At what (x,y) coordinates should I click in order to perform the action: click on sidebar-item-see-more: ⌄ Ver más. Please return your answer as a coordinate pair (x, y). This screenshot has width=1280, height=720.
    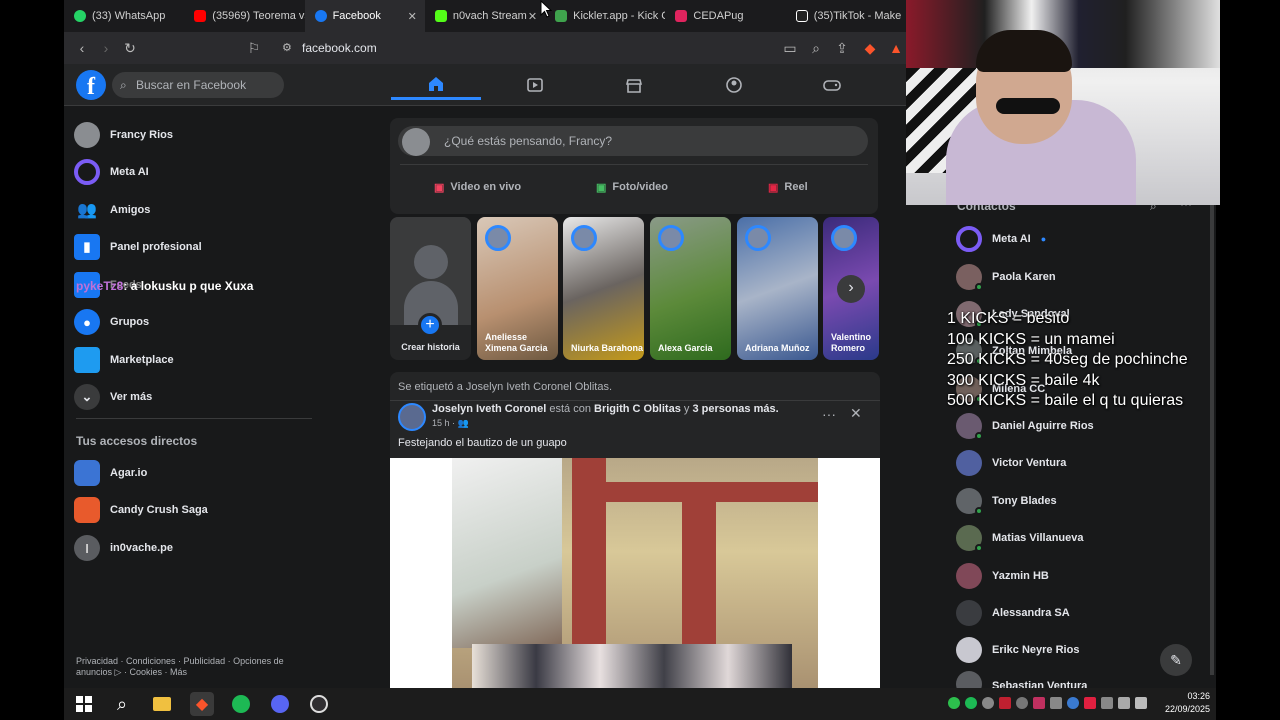
    Looking at the image, I should click on (113, 397).